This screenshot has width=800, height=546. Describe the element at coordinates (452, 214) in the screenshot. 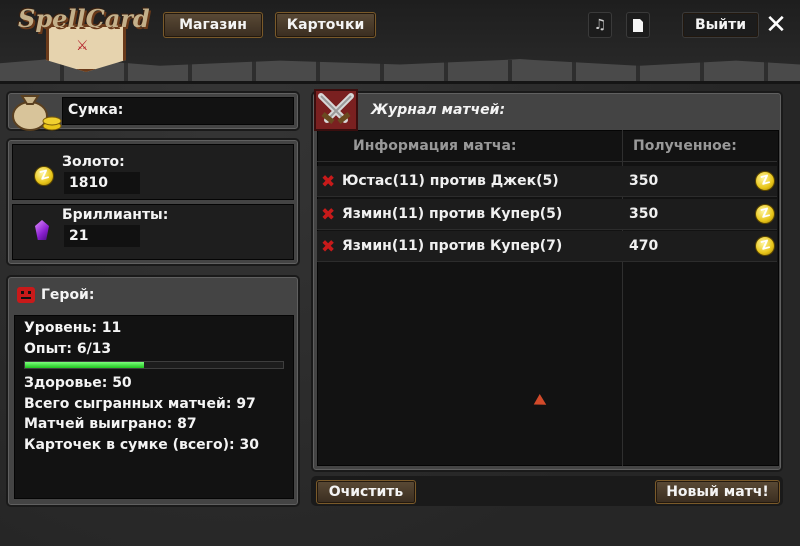

I see `match-info: Язмин(11) против Купер(5)` at that location.